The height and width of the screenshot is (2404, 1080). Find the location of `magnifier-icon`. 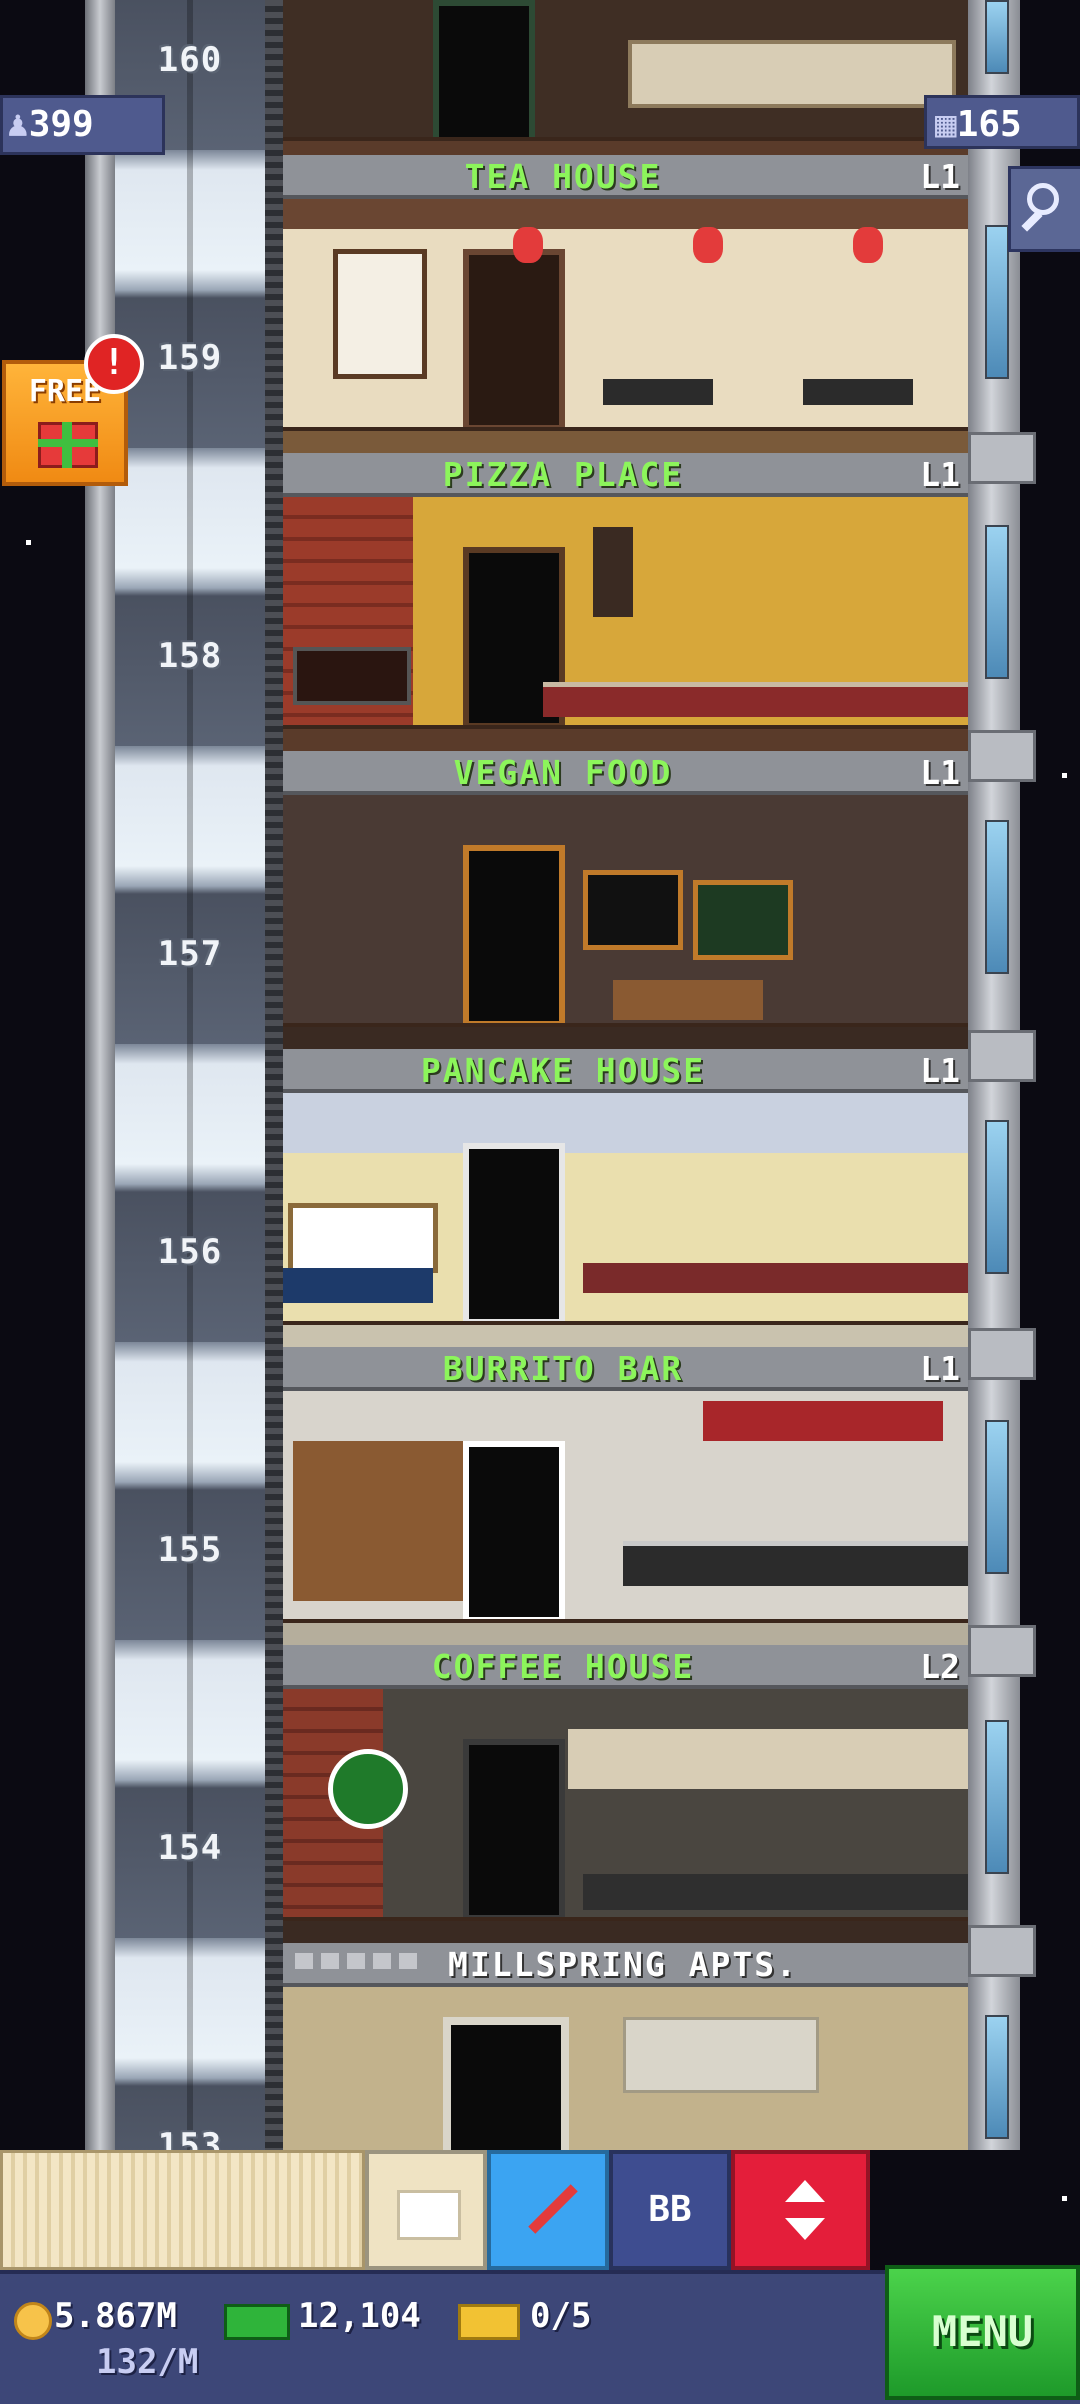

magnifier-icon is located at coordinates (1043, 199).